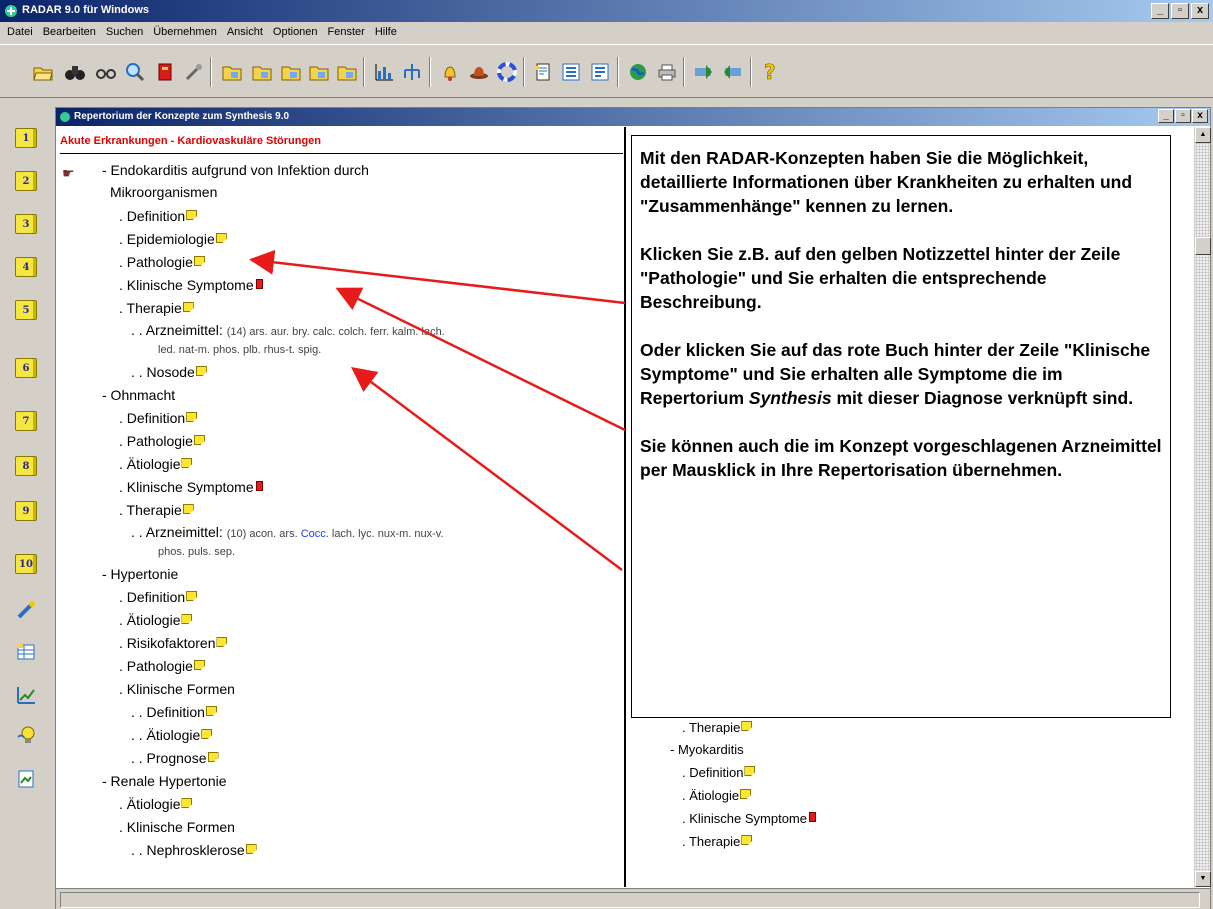 The height and width of the screenshot is (909, 1213). I want to click on book-8-button: 8, so click(26, 466).